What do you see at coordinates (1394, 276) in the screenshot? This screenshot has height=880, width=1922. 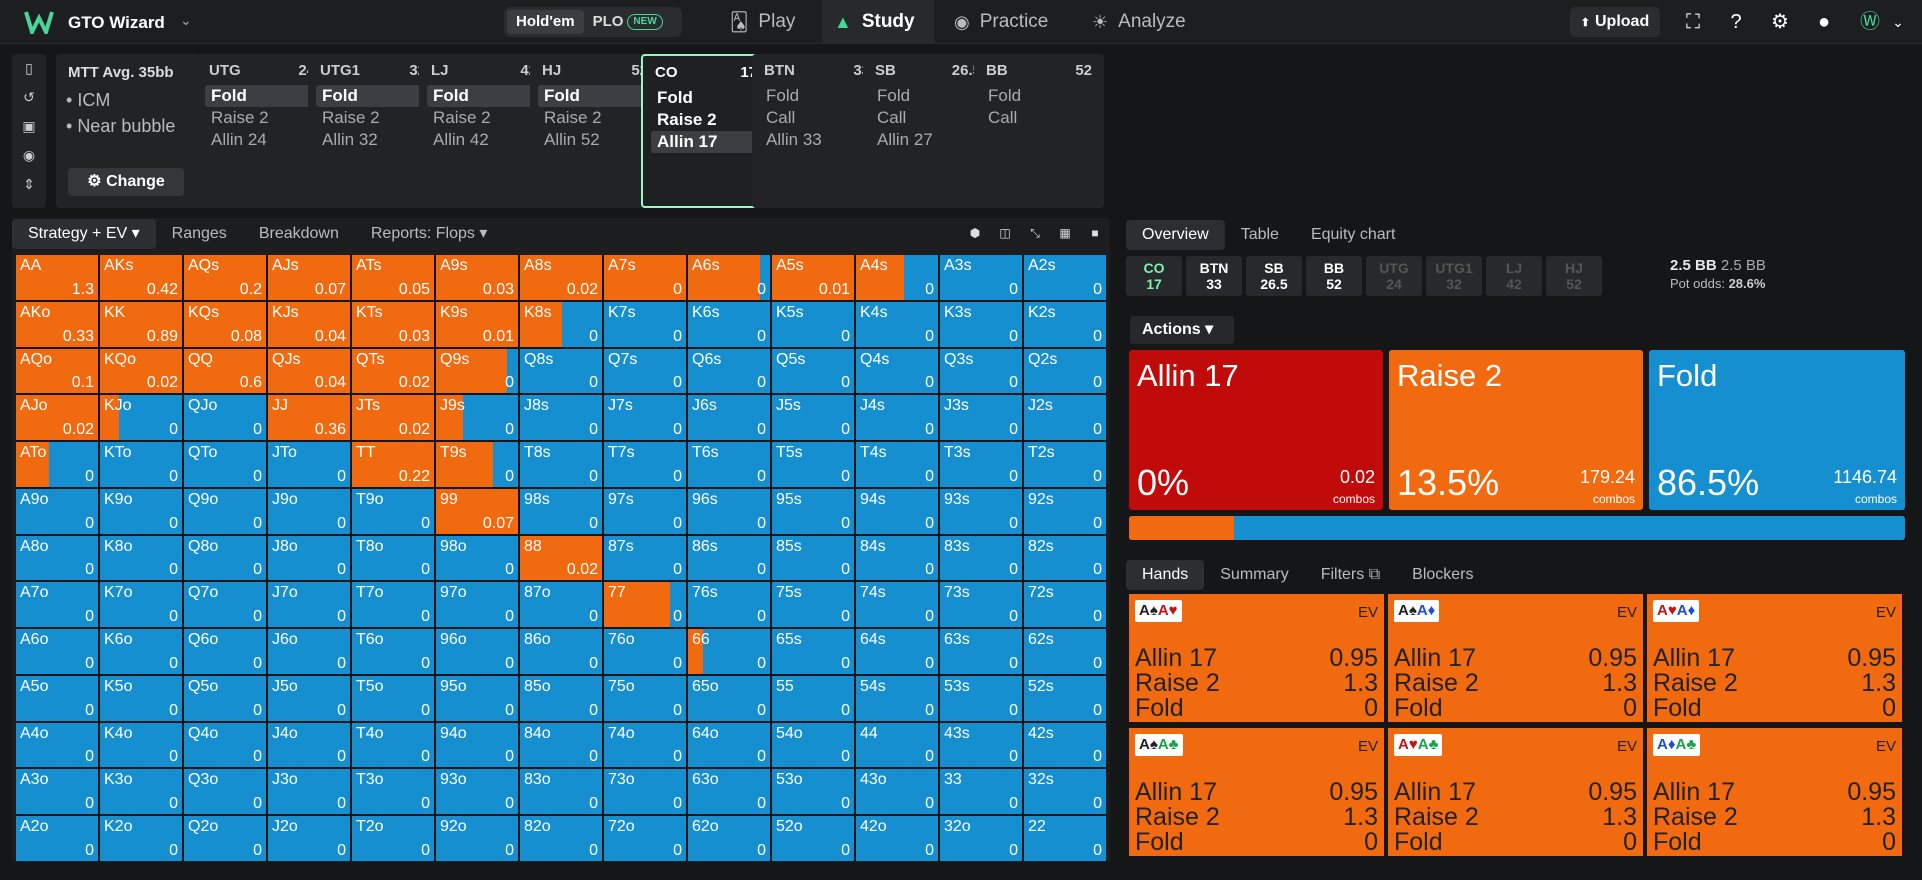 I see `player-chip-utg: UTG 24` at bounding box center [1394, 276].